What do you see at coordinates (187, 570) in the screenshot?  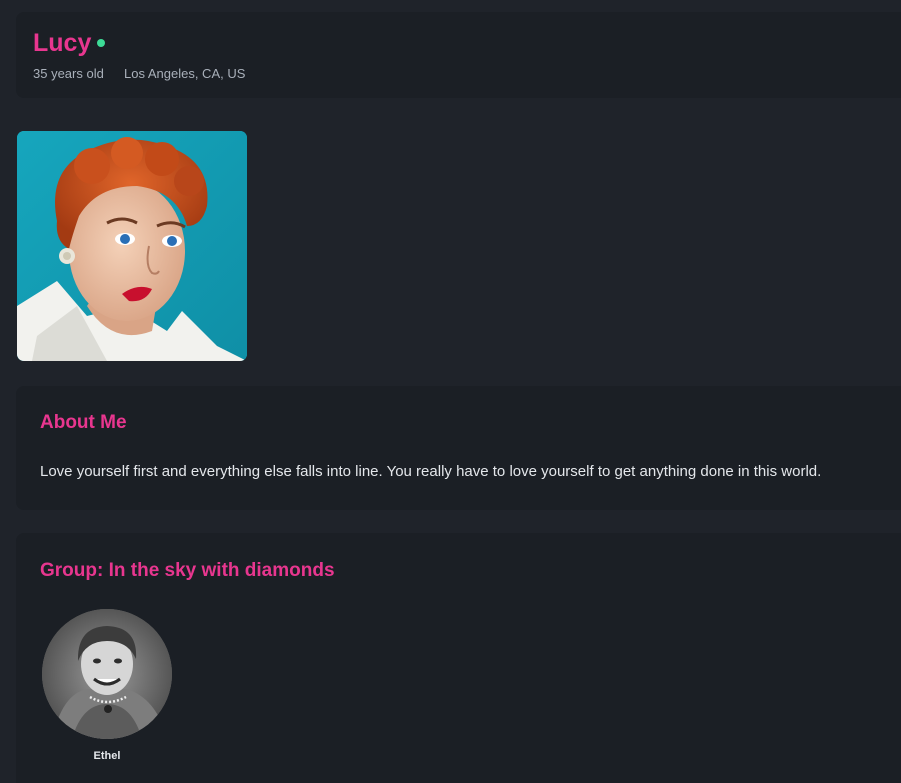 I see `group-title: Group: In the sky with diamonds` at bounding box center [187, 570].